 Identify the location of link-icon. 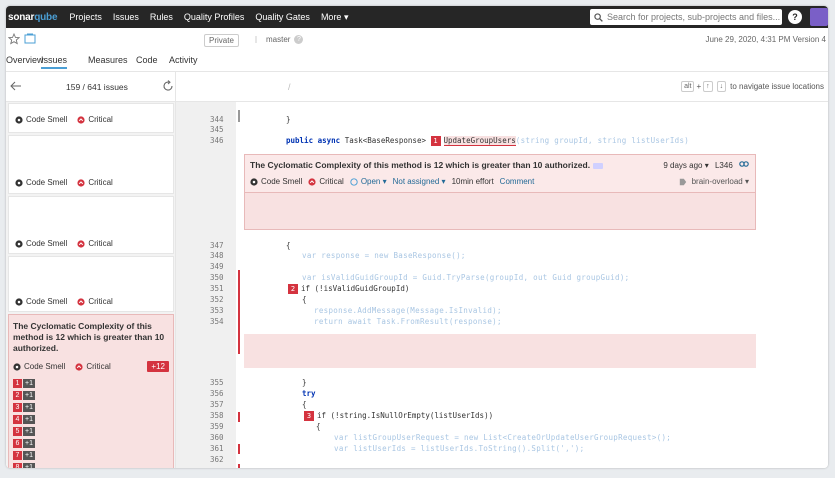
(744, 164).